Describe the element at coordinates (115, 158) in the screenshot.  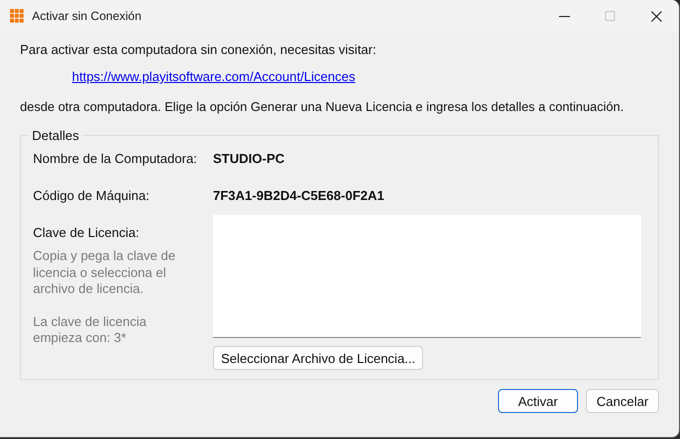
I see `field-label: Nombre de la Computadora:` at that location.